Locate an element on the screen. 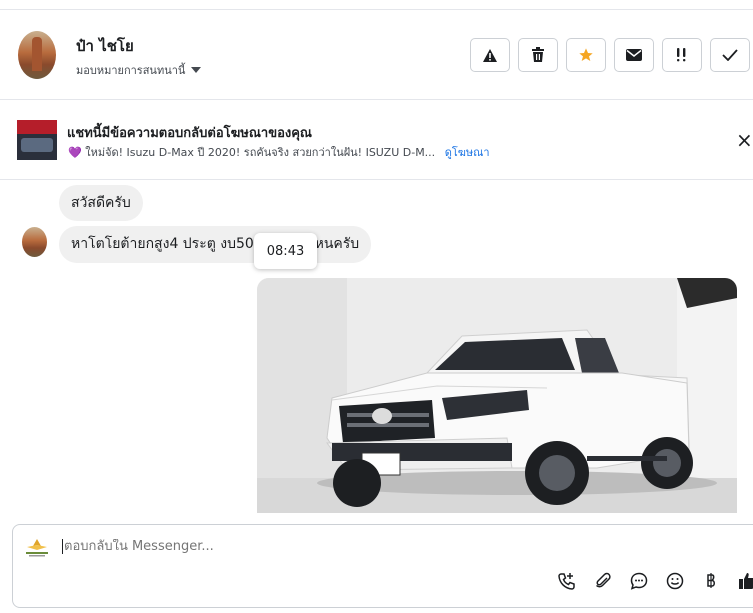  message-bubble: สวัสดีครับ is located at coordinates (101, 203).